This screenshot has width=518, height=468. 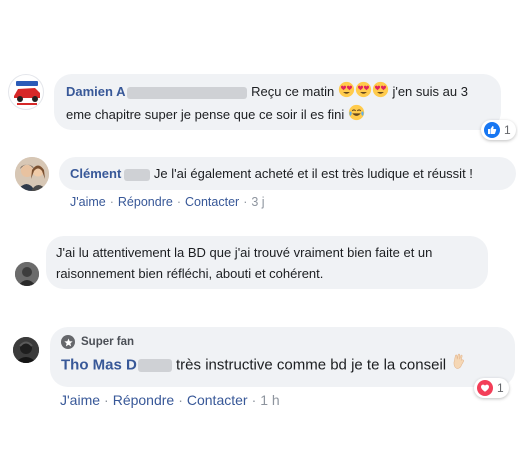 I want to click on avatar-tho-mas, so click(x=26, y=350).